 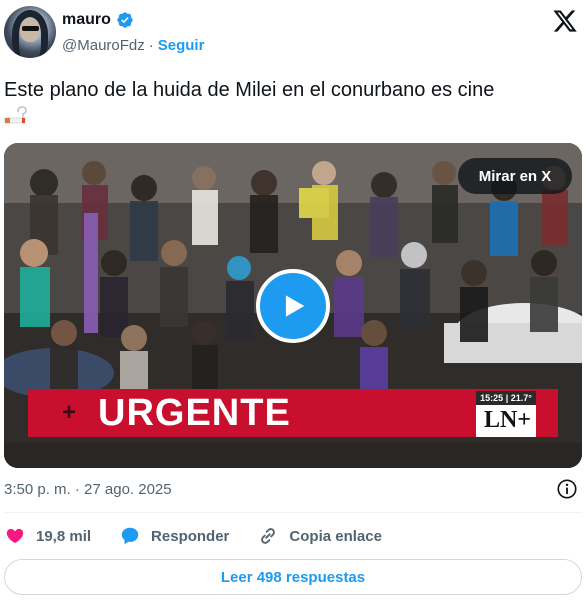 What do you see at coordinates (86, 20) in the screenshot?
I see `author-display-name: mauro` at bounding box center [86, 20].